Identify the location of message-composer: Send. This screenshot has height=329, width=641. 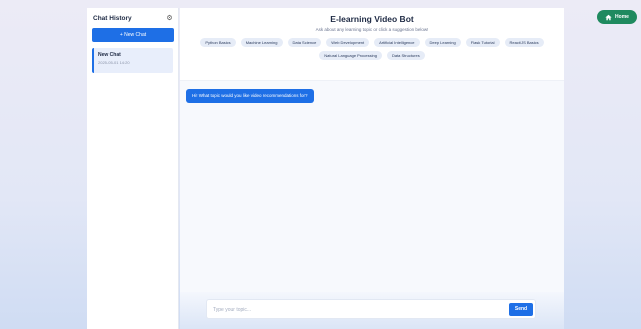
(372, 310).